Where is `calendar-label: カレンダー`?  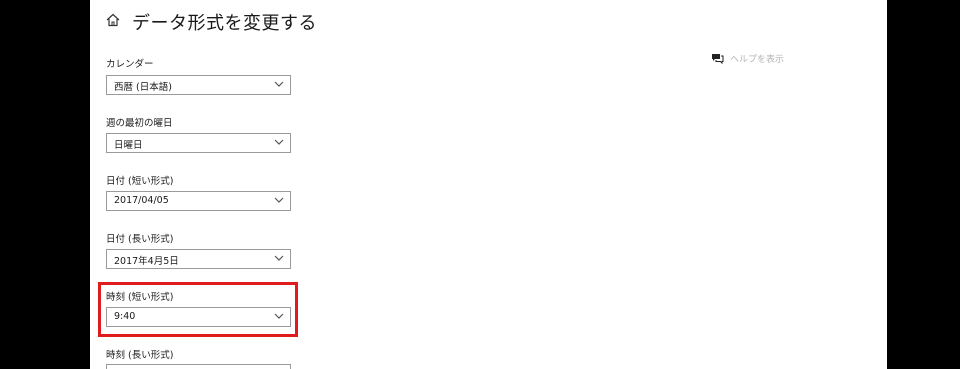 calendar-label: カレンダー is located at coordinates (130, 64).